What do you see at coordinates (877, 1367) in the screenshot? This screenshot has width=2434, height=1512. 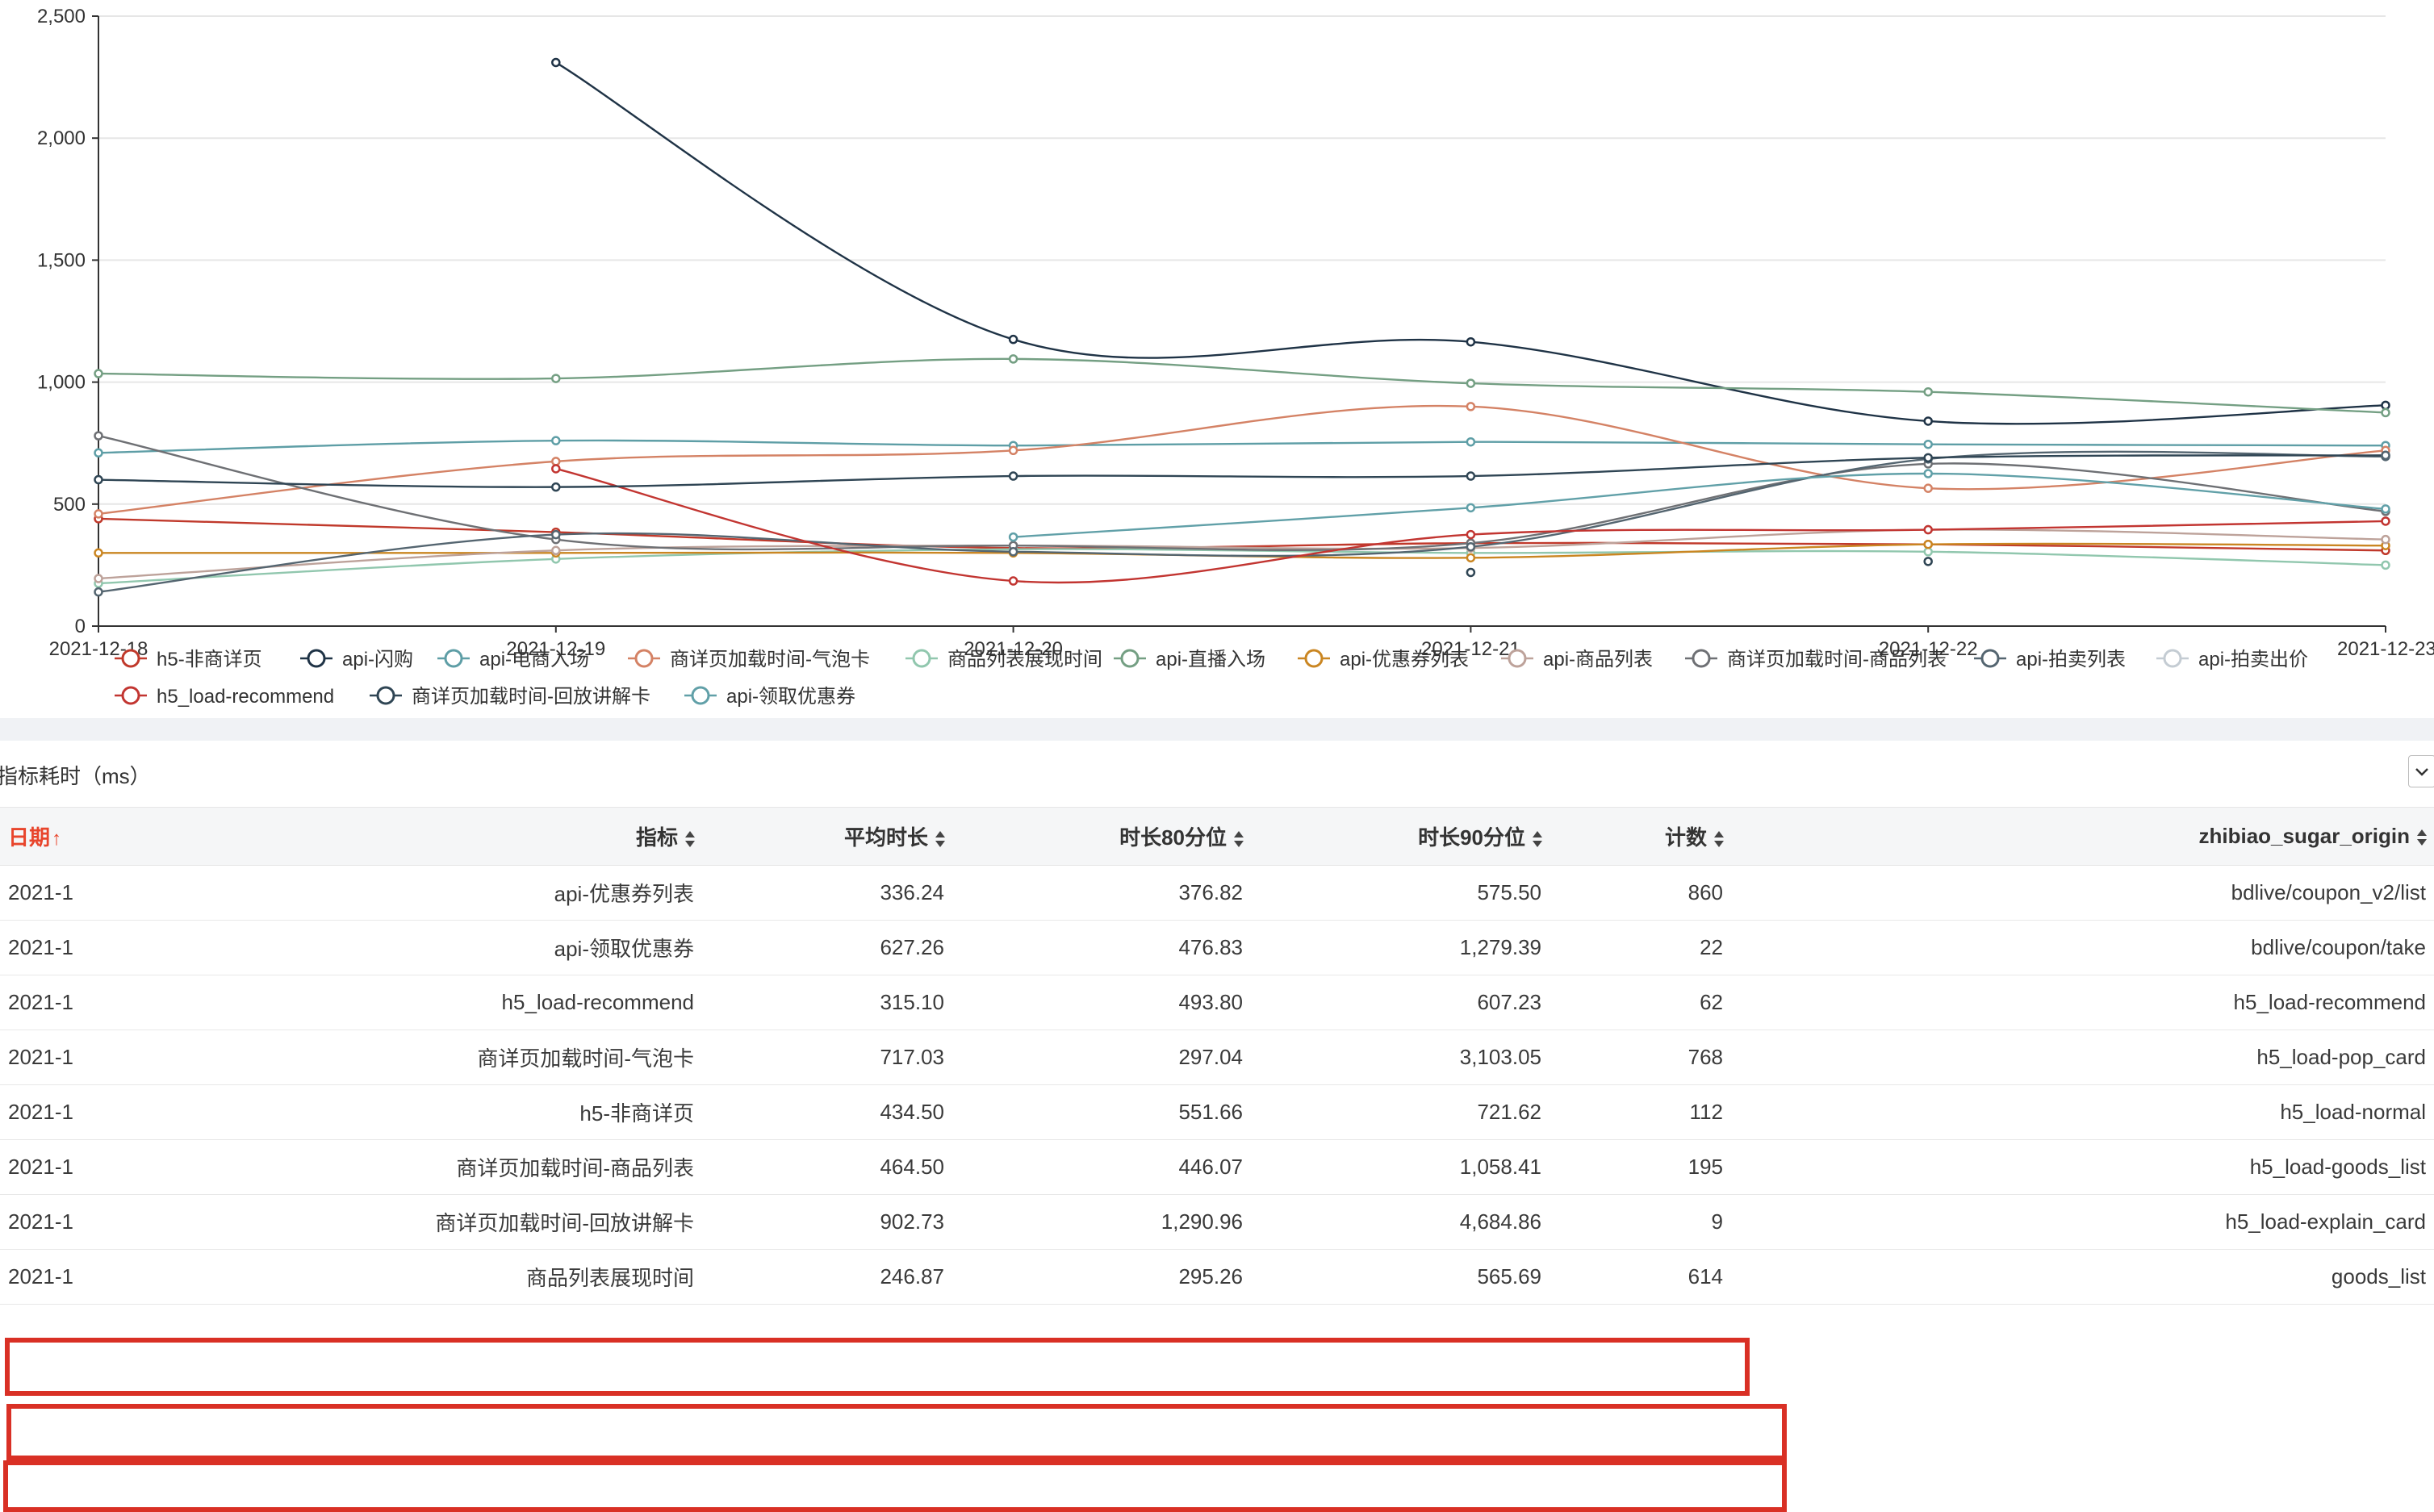 I see `highlight-box-pop-card` at bounding box center [877, 1367].